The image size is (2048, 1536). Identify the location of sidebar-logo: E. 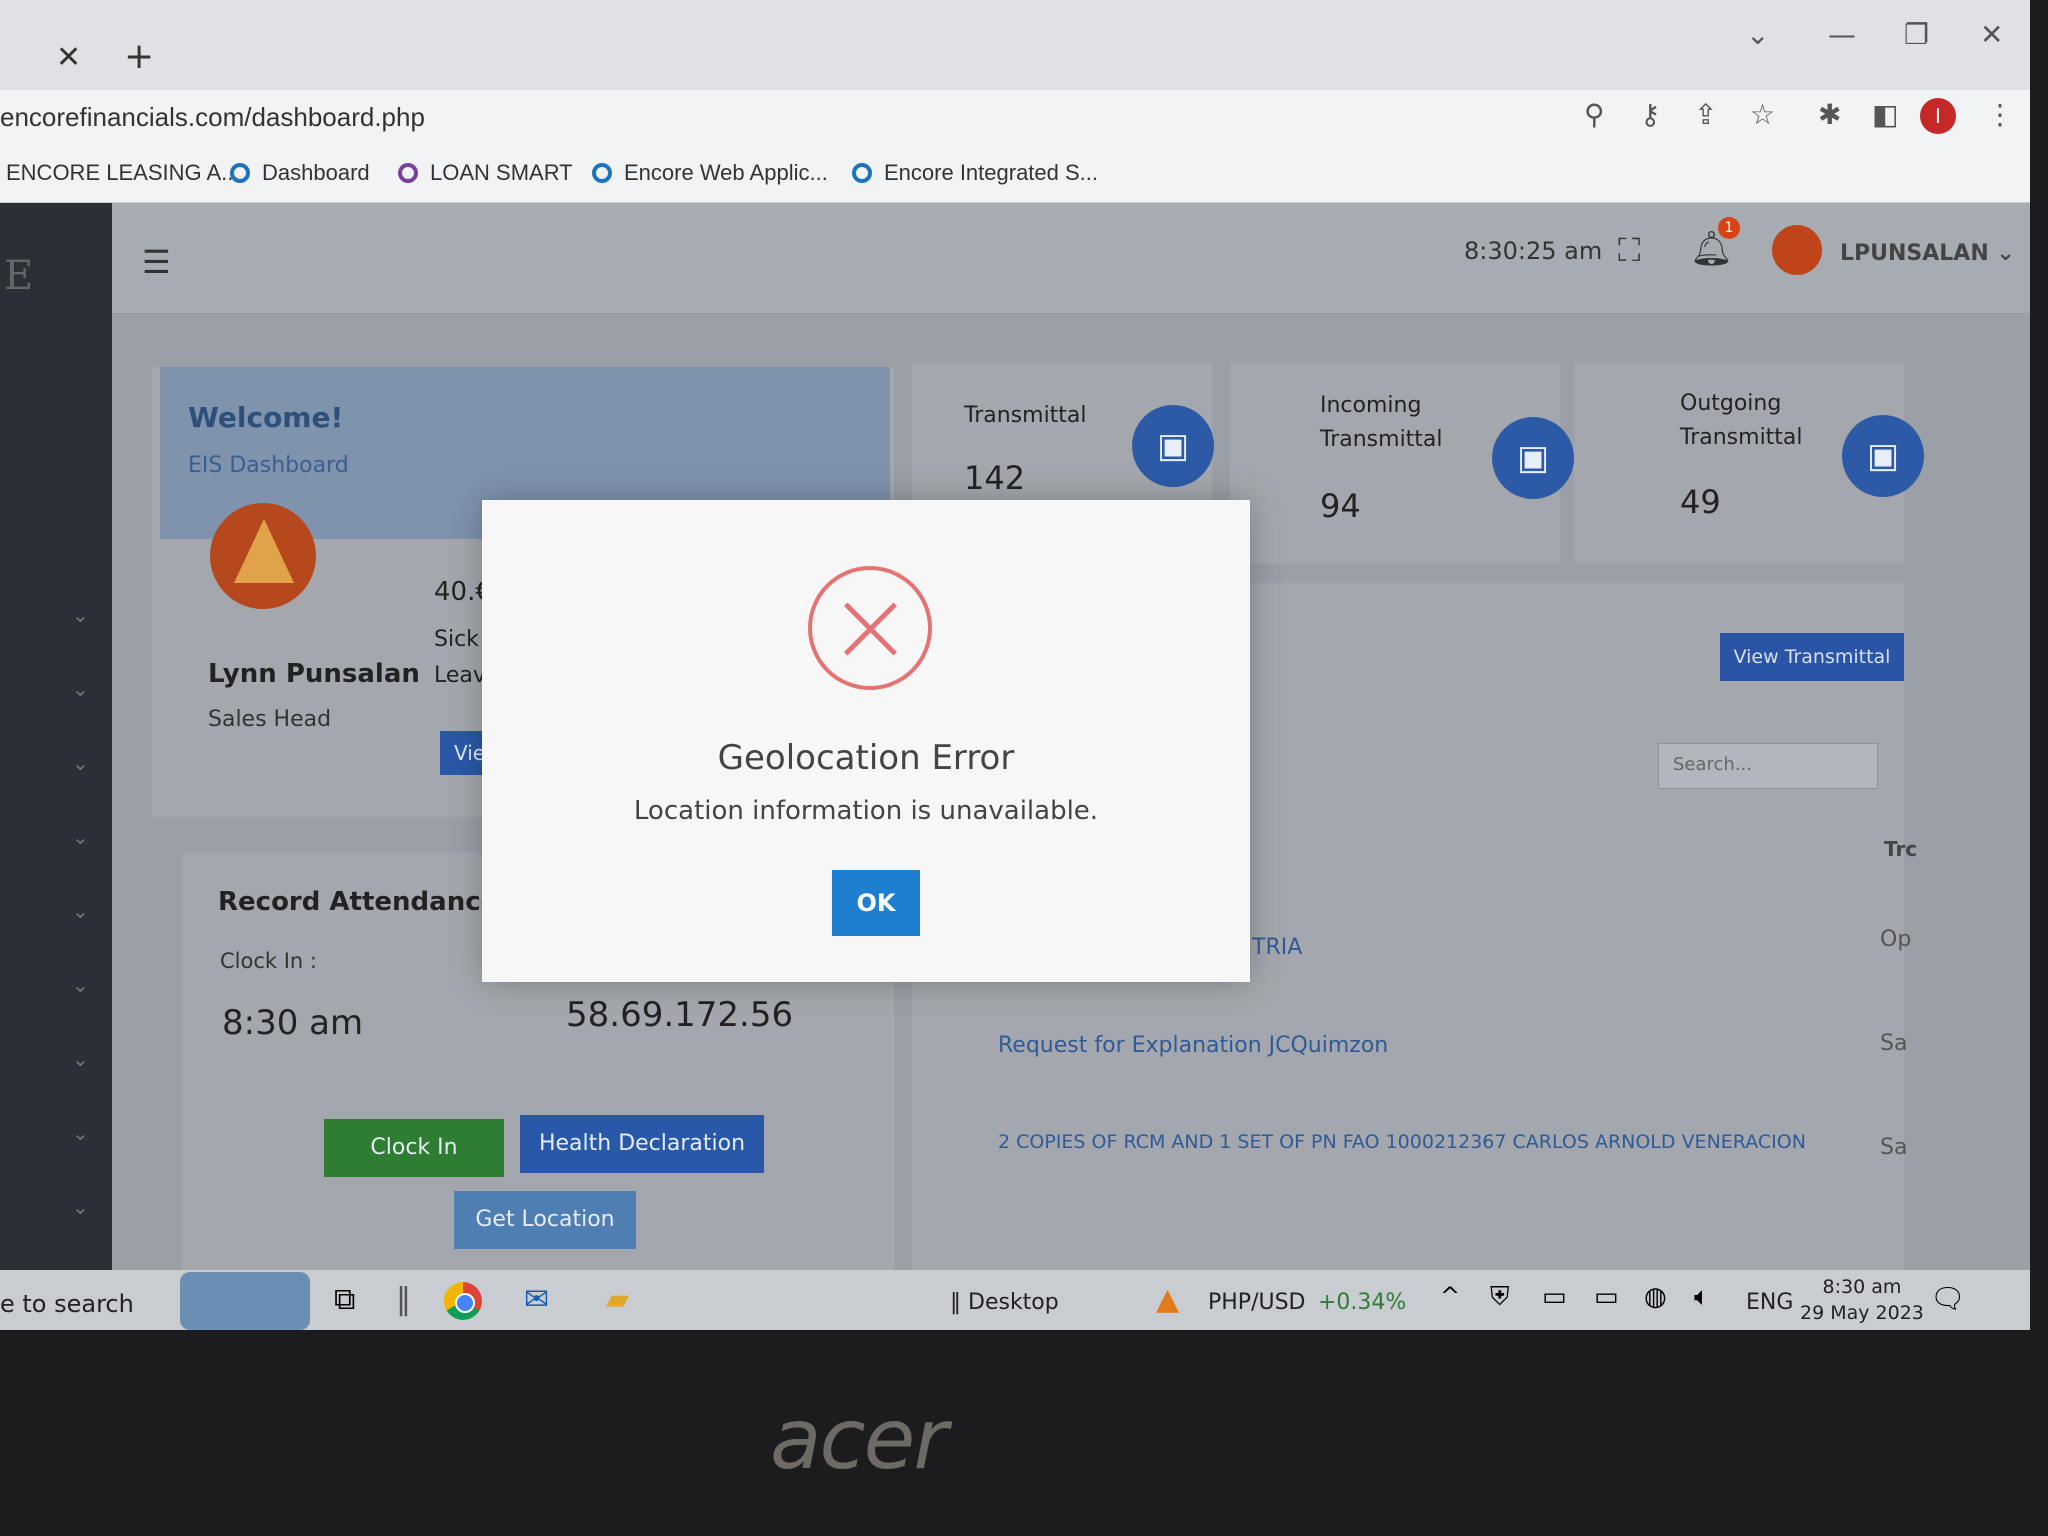
(19, 276).